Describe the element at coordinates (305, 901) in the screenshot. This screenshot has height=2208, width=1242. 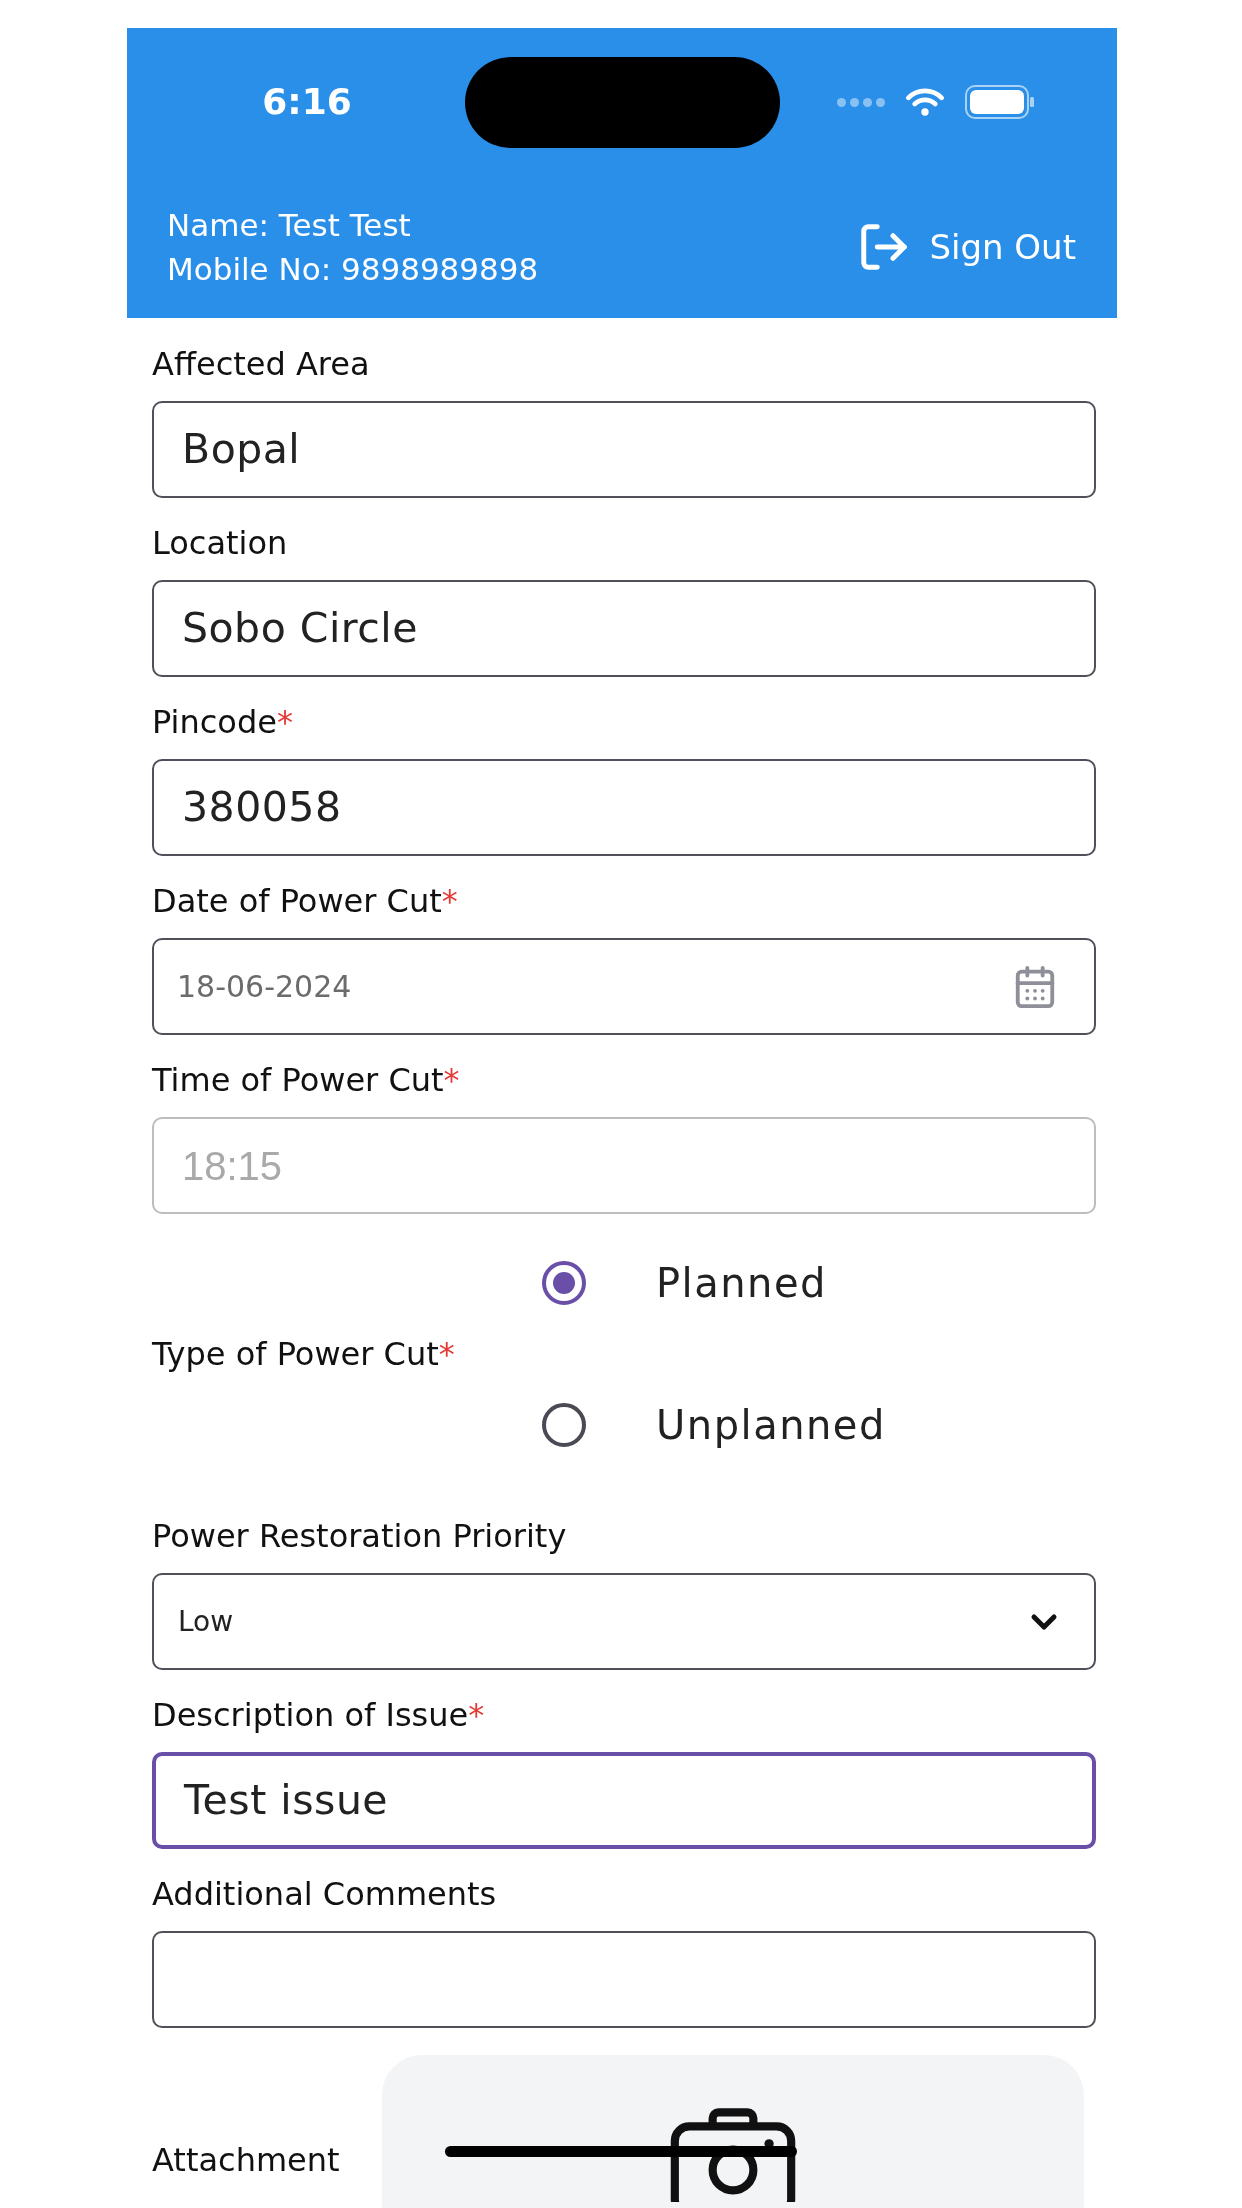
I see `field-label: Date of Power Cut*` at that location.